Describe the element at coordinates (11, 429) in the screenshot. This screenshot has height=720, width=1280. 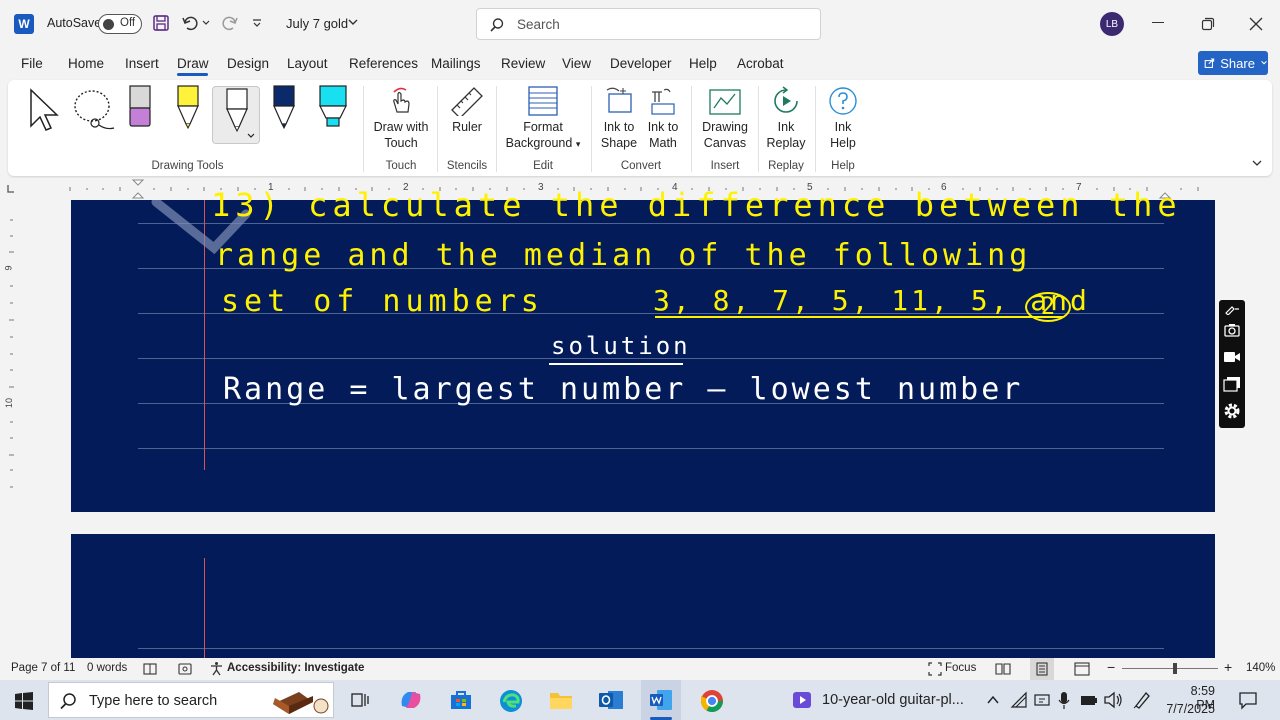
I see `vertical-ruler: 9 10` at that location.